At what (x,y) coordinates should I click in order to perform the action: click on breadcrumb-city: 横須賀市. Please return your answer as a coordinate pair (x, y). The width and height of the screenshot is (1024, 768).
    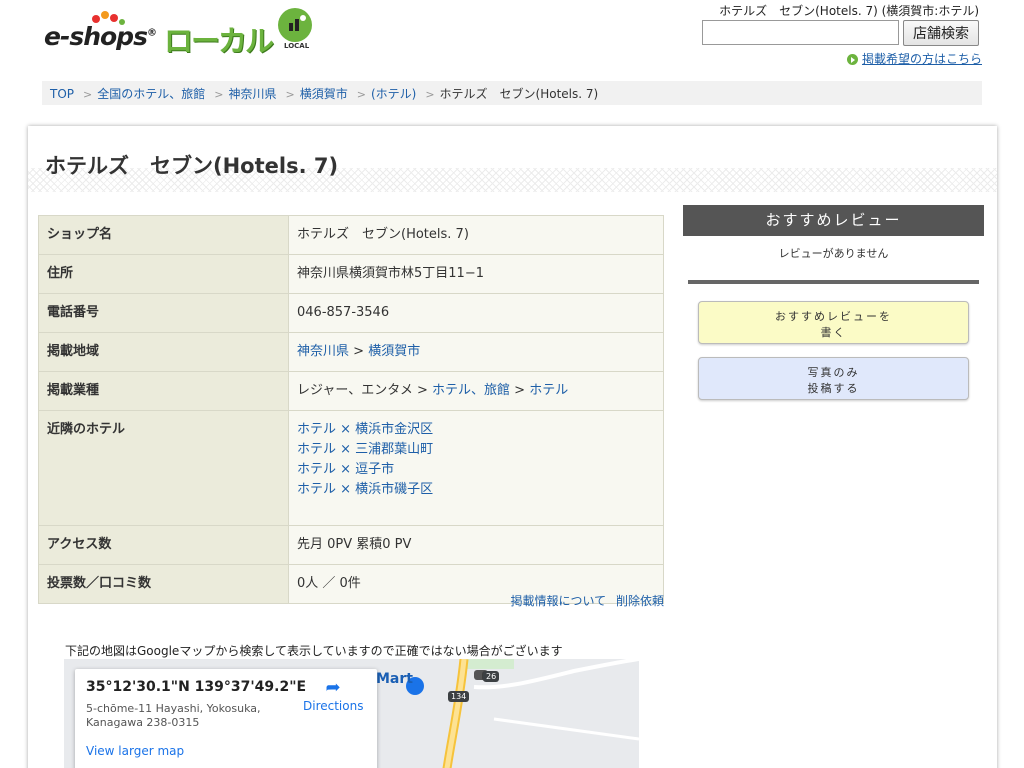
    Looking at the image, I should click on (324, 94).